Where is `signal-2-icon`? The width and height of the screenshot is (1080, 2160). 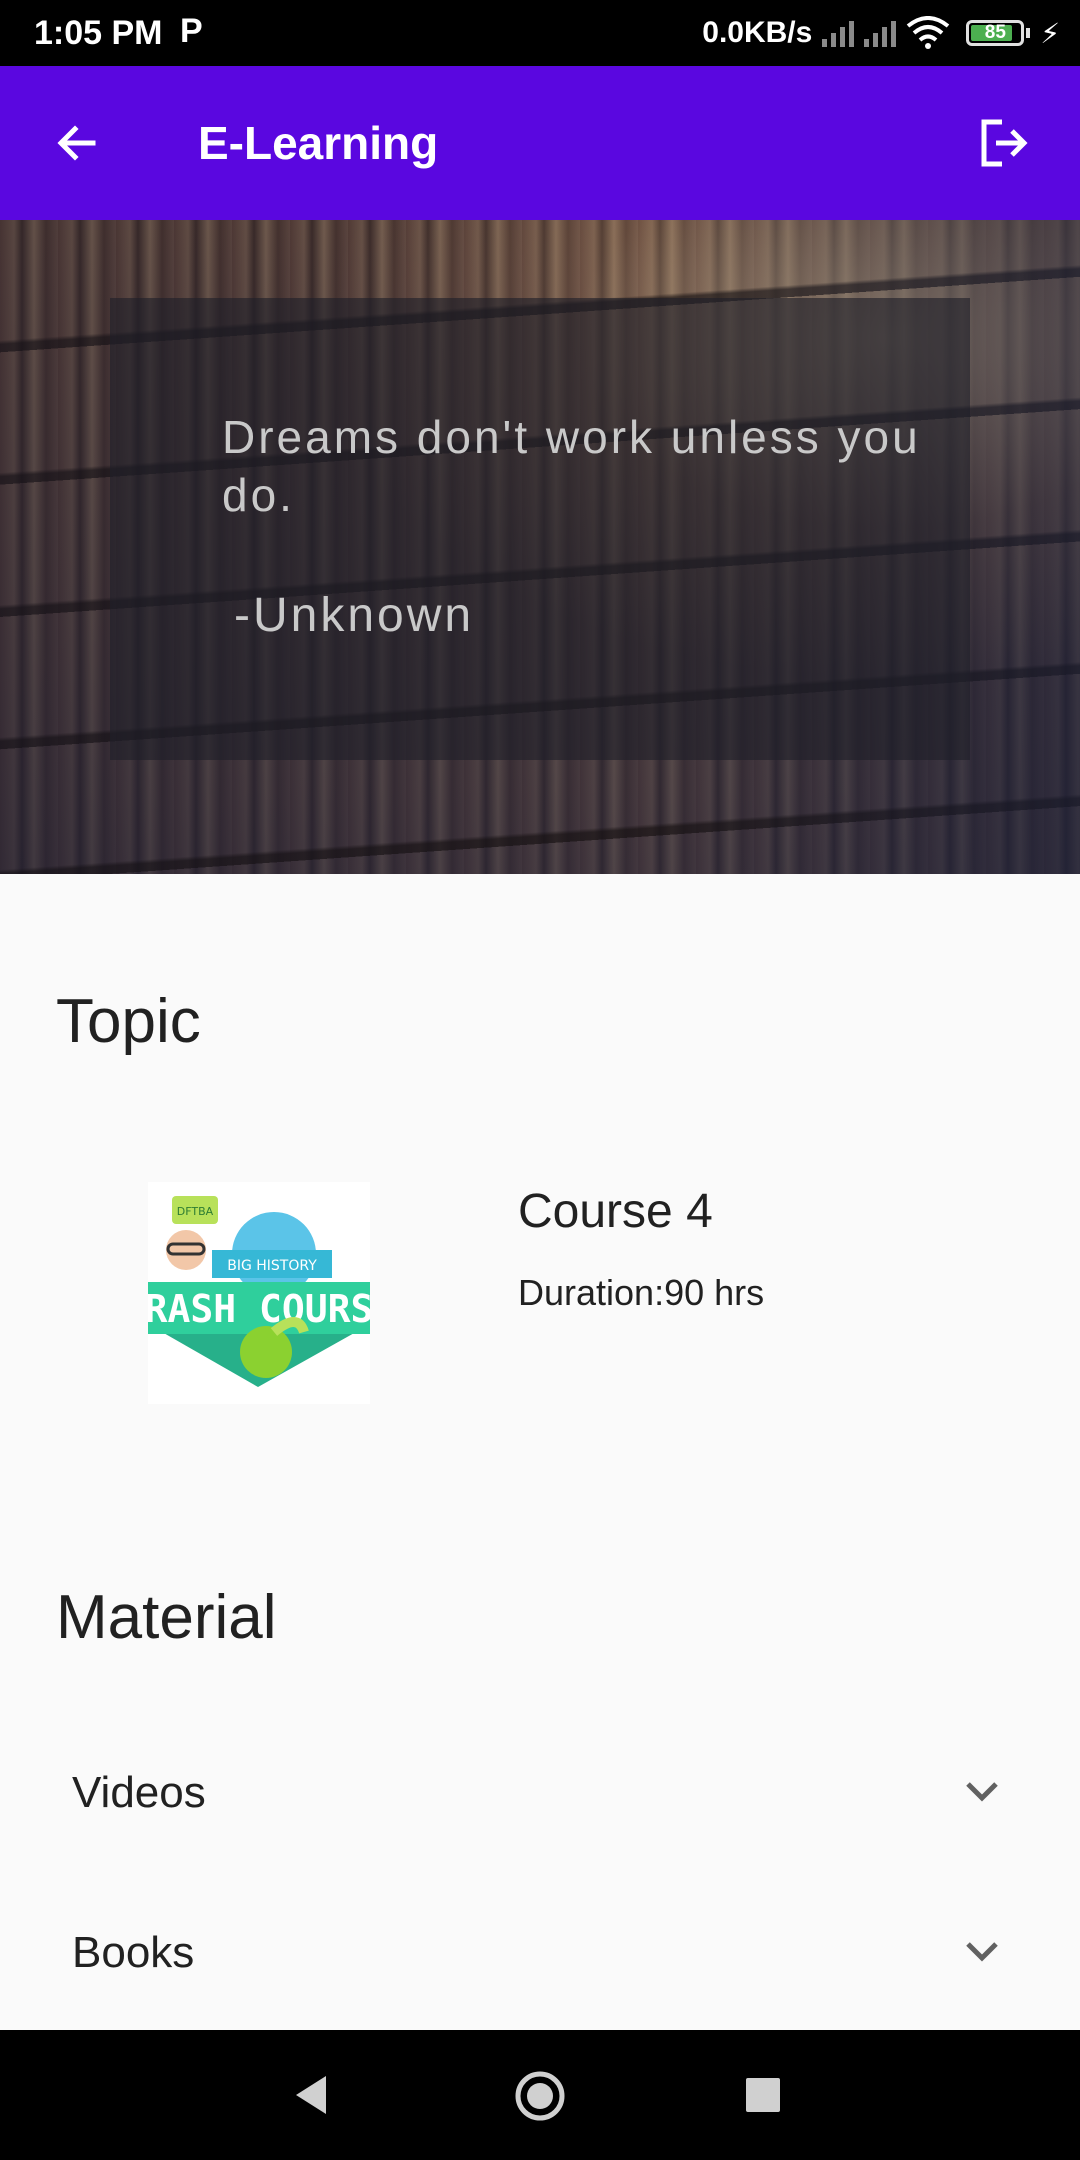
signal-2-icon is located at coordinates (880, 33).